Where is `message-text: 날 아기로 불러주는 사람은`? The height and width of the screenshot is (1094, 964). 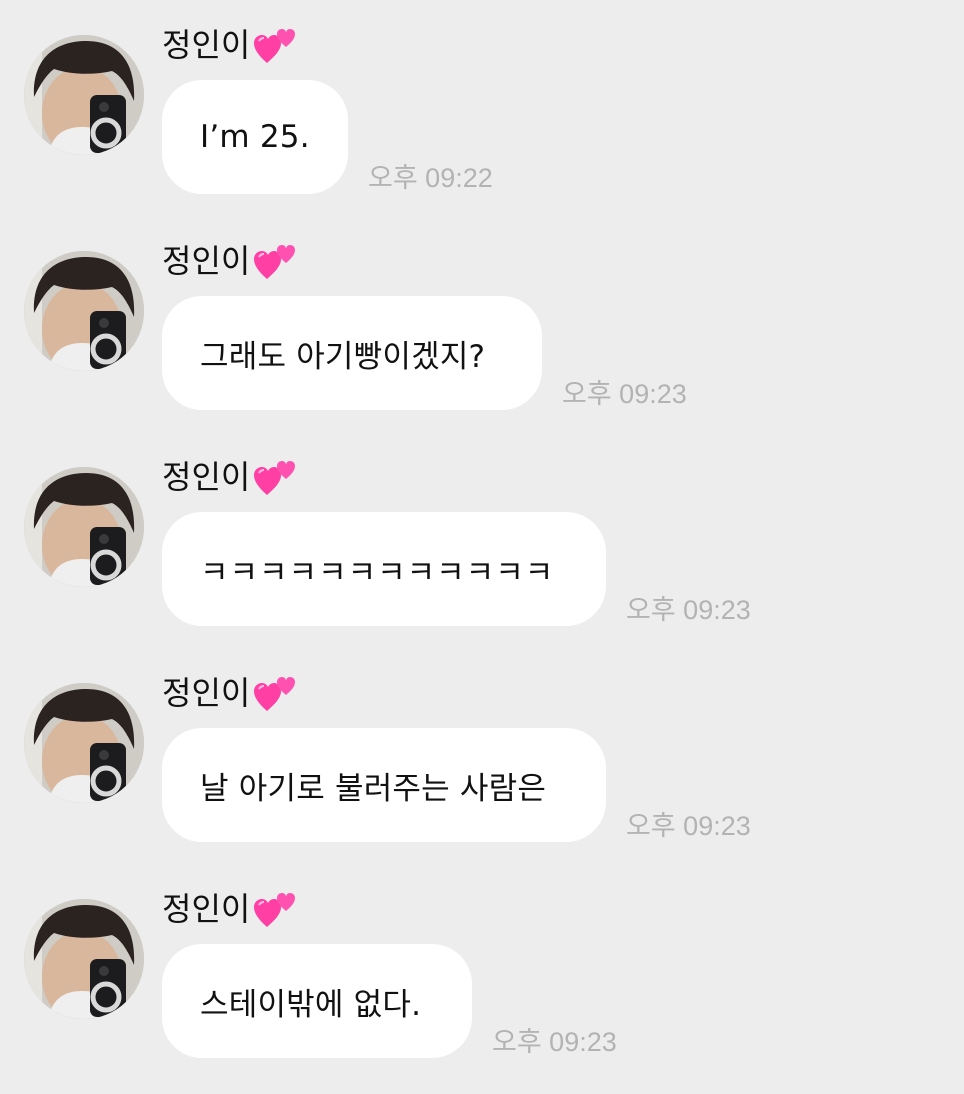 message-text: 날 아기로 불러주는 사람은 is located at coordinates (373, 788).